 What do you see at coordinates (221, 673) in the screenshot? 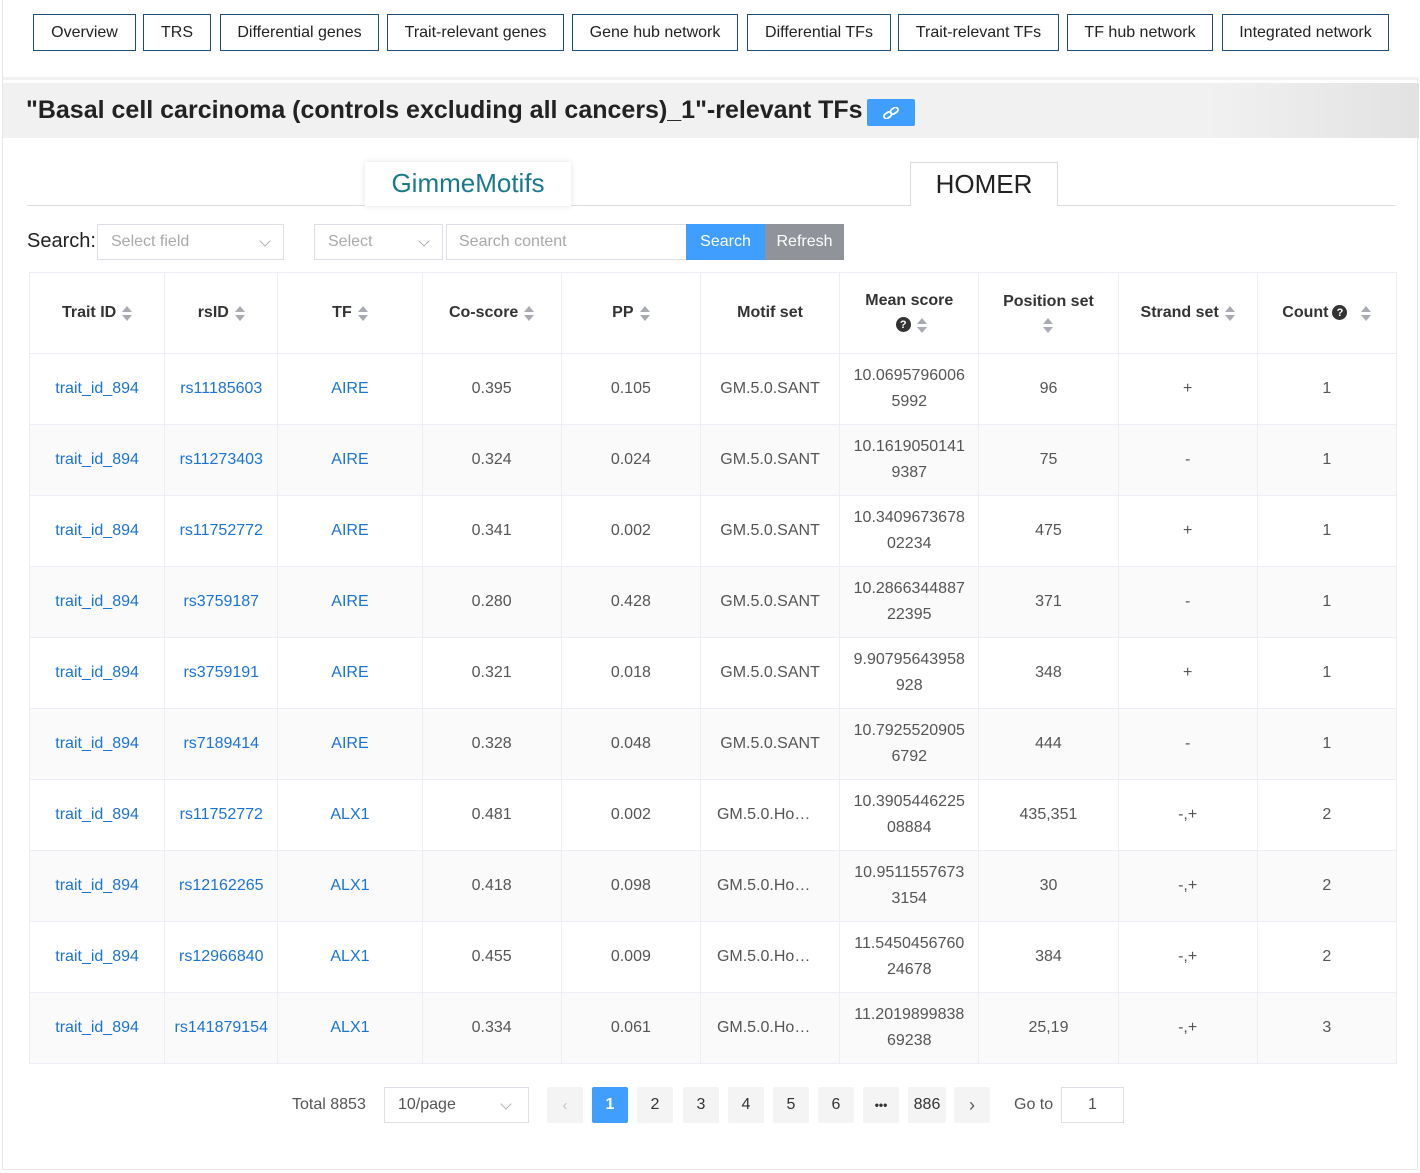
I see `cell-rsid: rs3759191` at bounding box center [221, 673].